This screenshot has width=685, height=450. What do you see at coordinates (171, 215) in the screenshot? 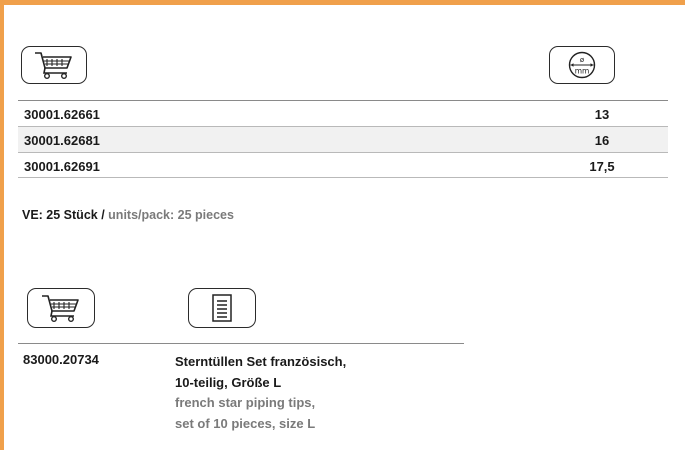
I see `packaging-unit-en: units/pack: 25 pieces` at bounding box center [171, 215].